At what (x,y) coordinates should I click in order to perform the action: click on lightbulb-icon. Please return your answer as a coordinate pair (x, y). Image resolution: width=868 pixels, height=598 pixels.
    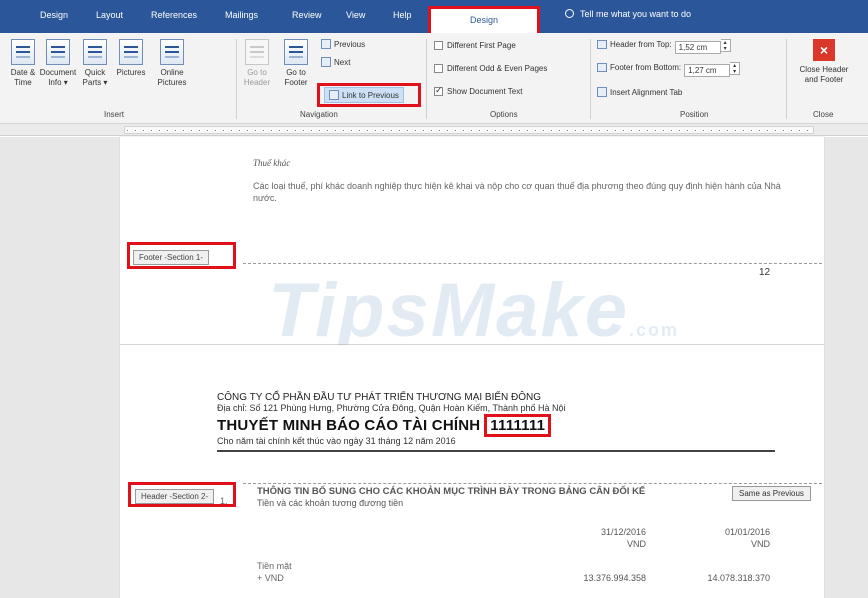
    Looking at the image, I should click on (569, 13).